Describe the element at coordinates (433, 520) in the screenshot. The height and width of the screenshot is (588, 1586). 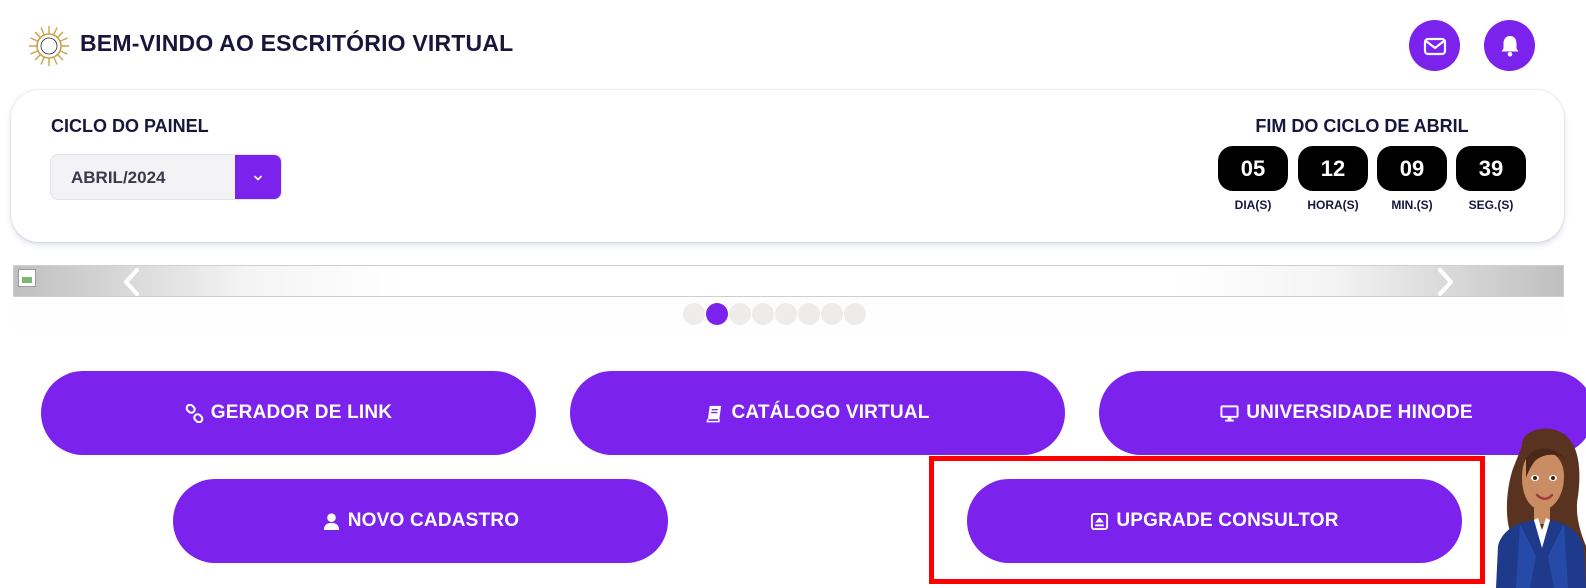
I see `new-registration-label: NOVO CADASTRO` at that location.